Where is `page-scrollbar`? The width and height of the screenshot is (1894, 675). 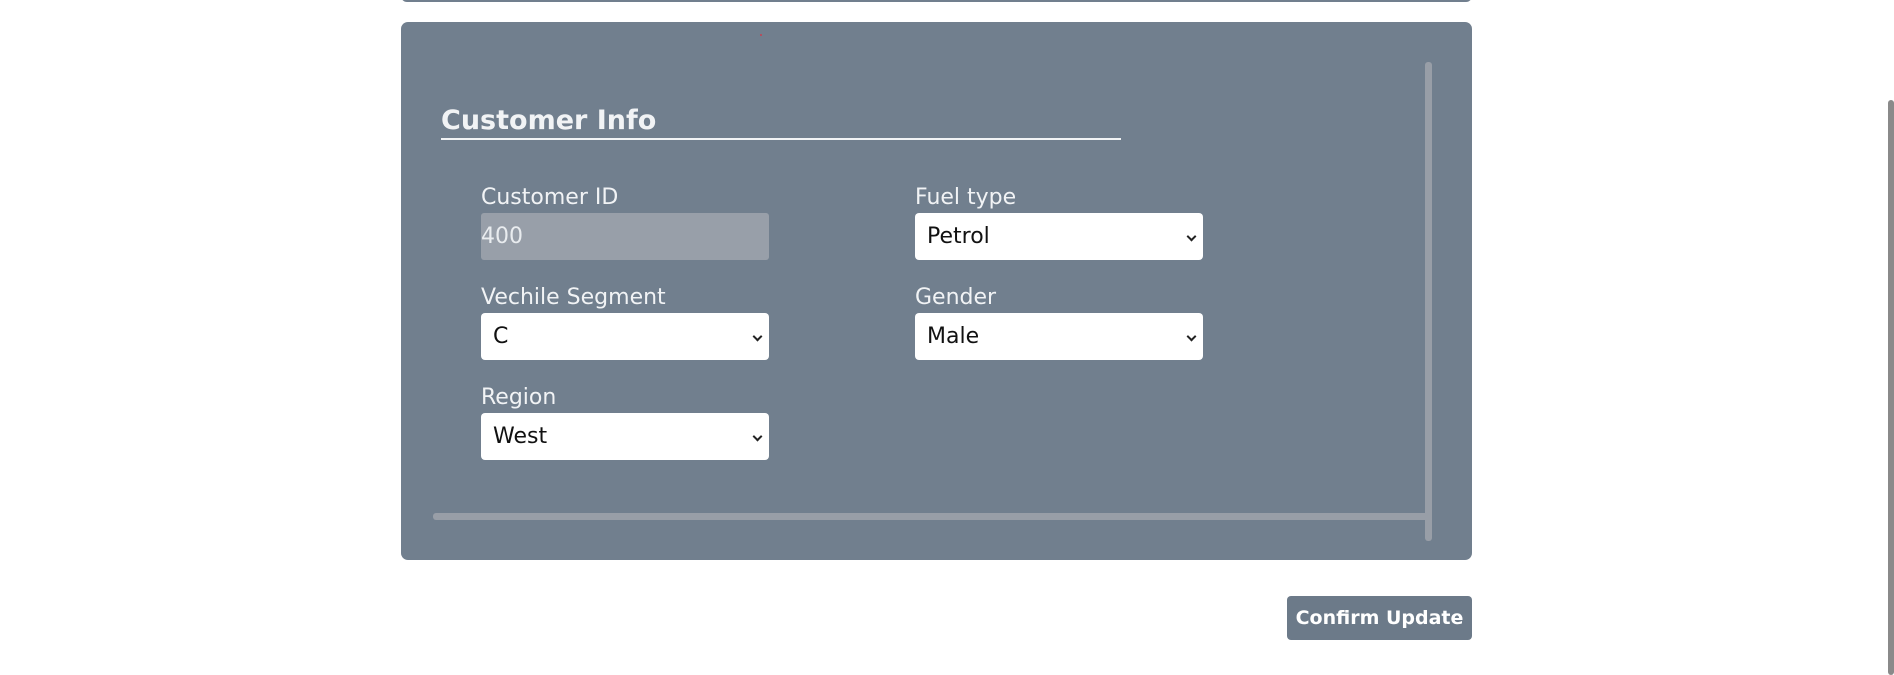 page-scrollbar is located at coordinates (1891, 387).